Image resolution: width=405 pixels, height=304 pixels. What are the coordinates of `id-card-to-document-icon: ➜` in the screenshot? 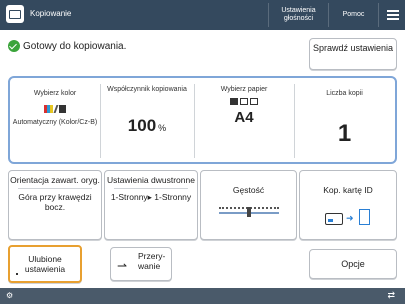 It's located at (348, 218).